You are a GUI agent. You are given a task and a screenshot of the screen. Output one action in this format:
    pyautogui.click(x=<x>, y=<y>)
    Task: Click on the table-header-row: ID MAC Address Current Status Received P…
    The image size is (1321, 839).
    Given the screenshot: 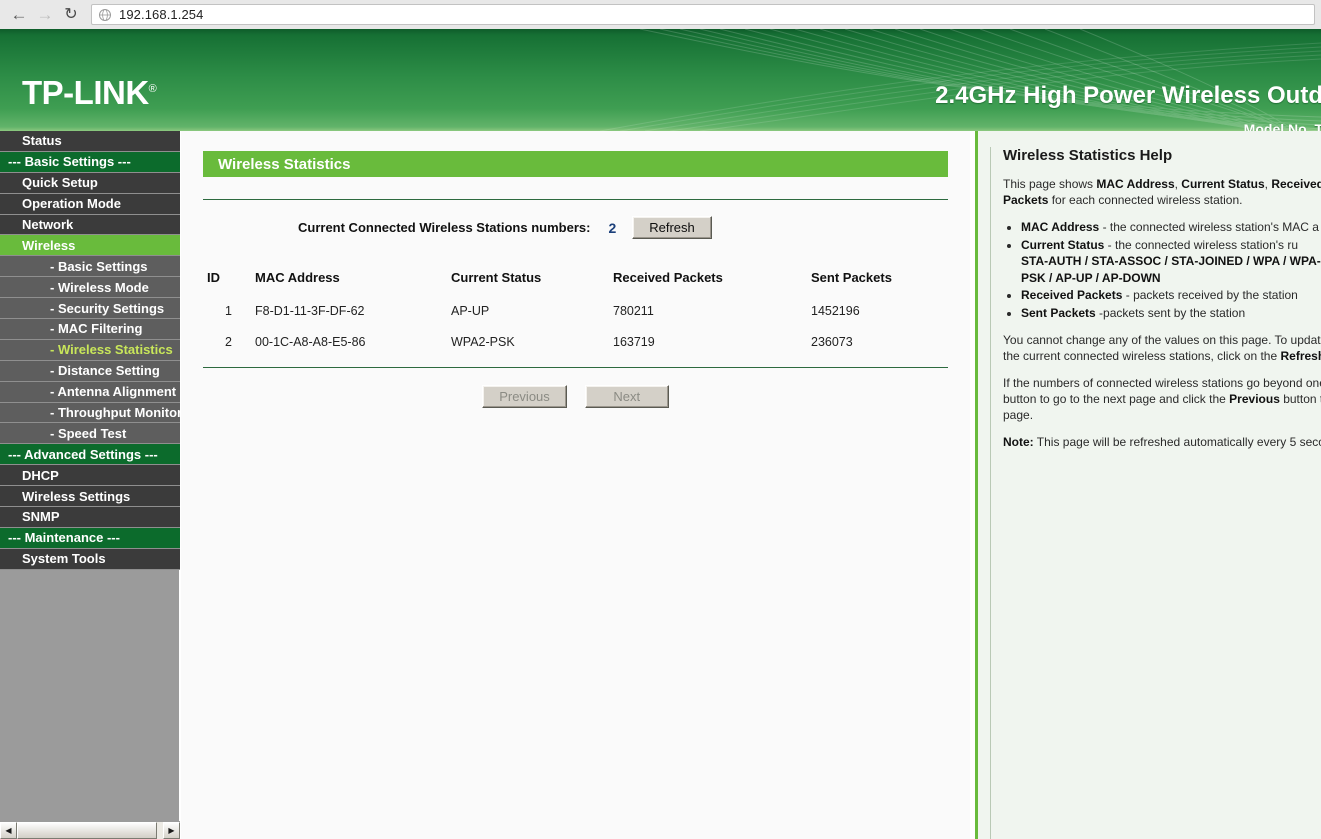 What is the action you would take?
    pyautogui.click(x=575, y=281)
    